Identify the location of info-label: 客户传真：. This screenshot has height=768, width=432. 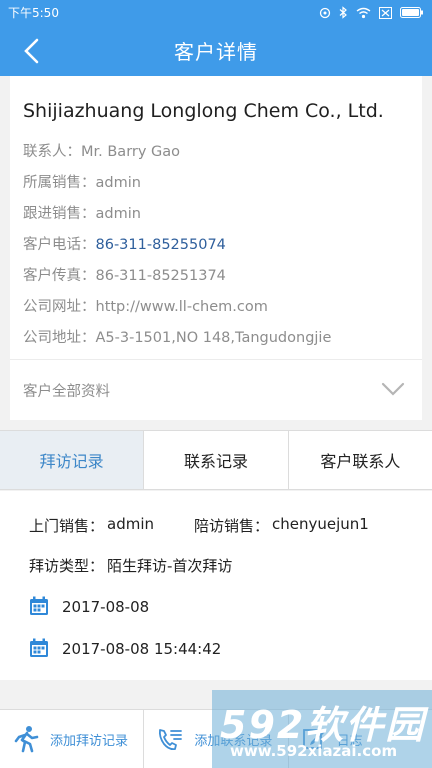
(59, 276).